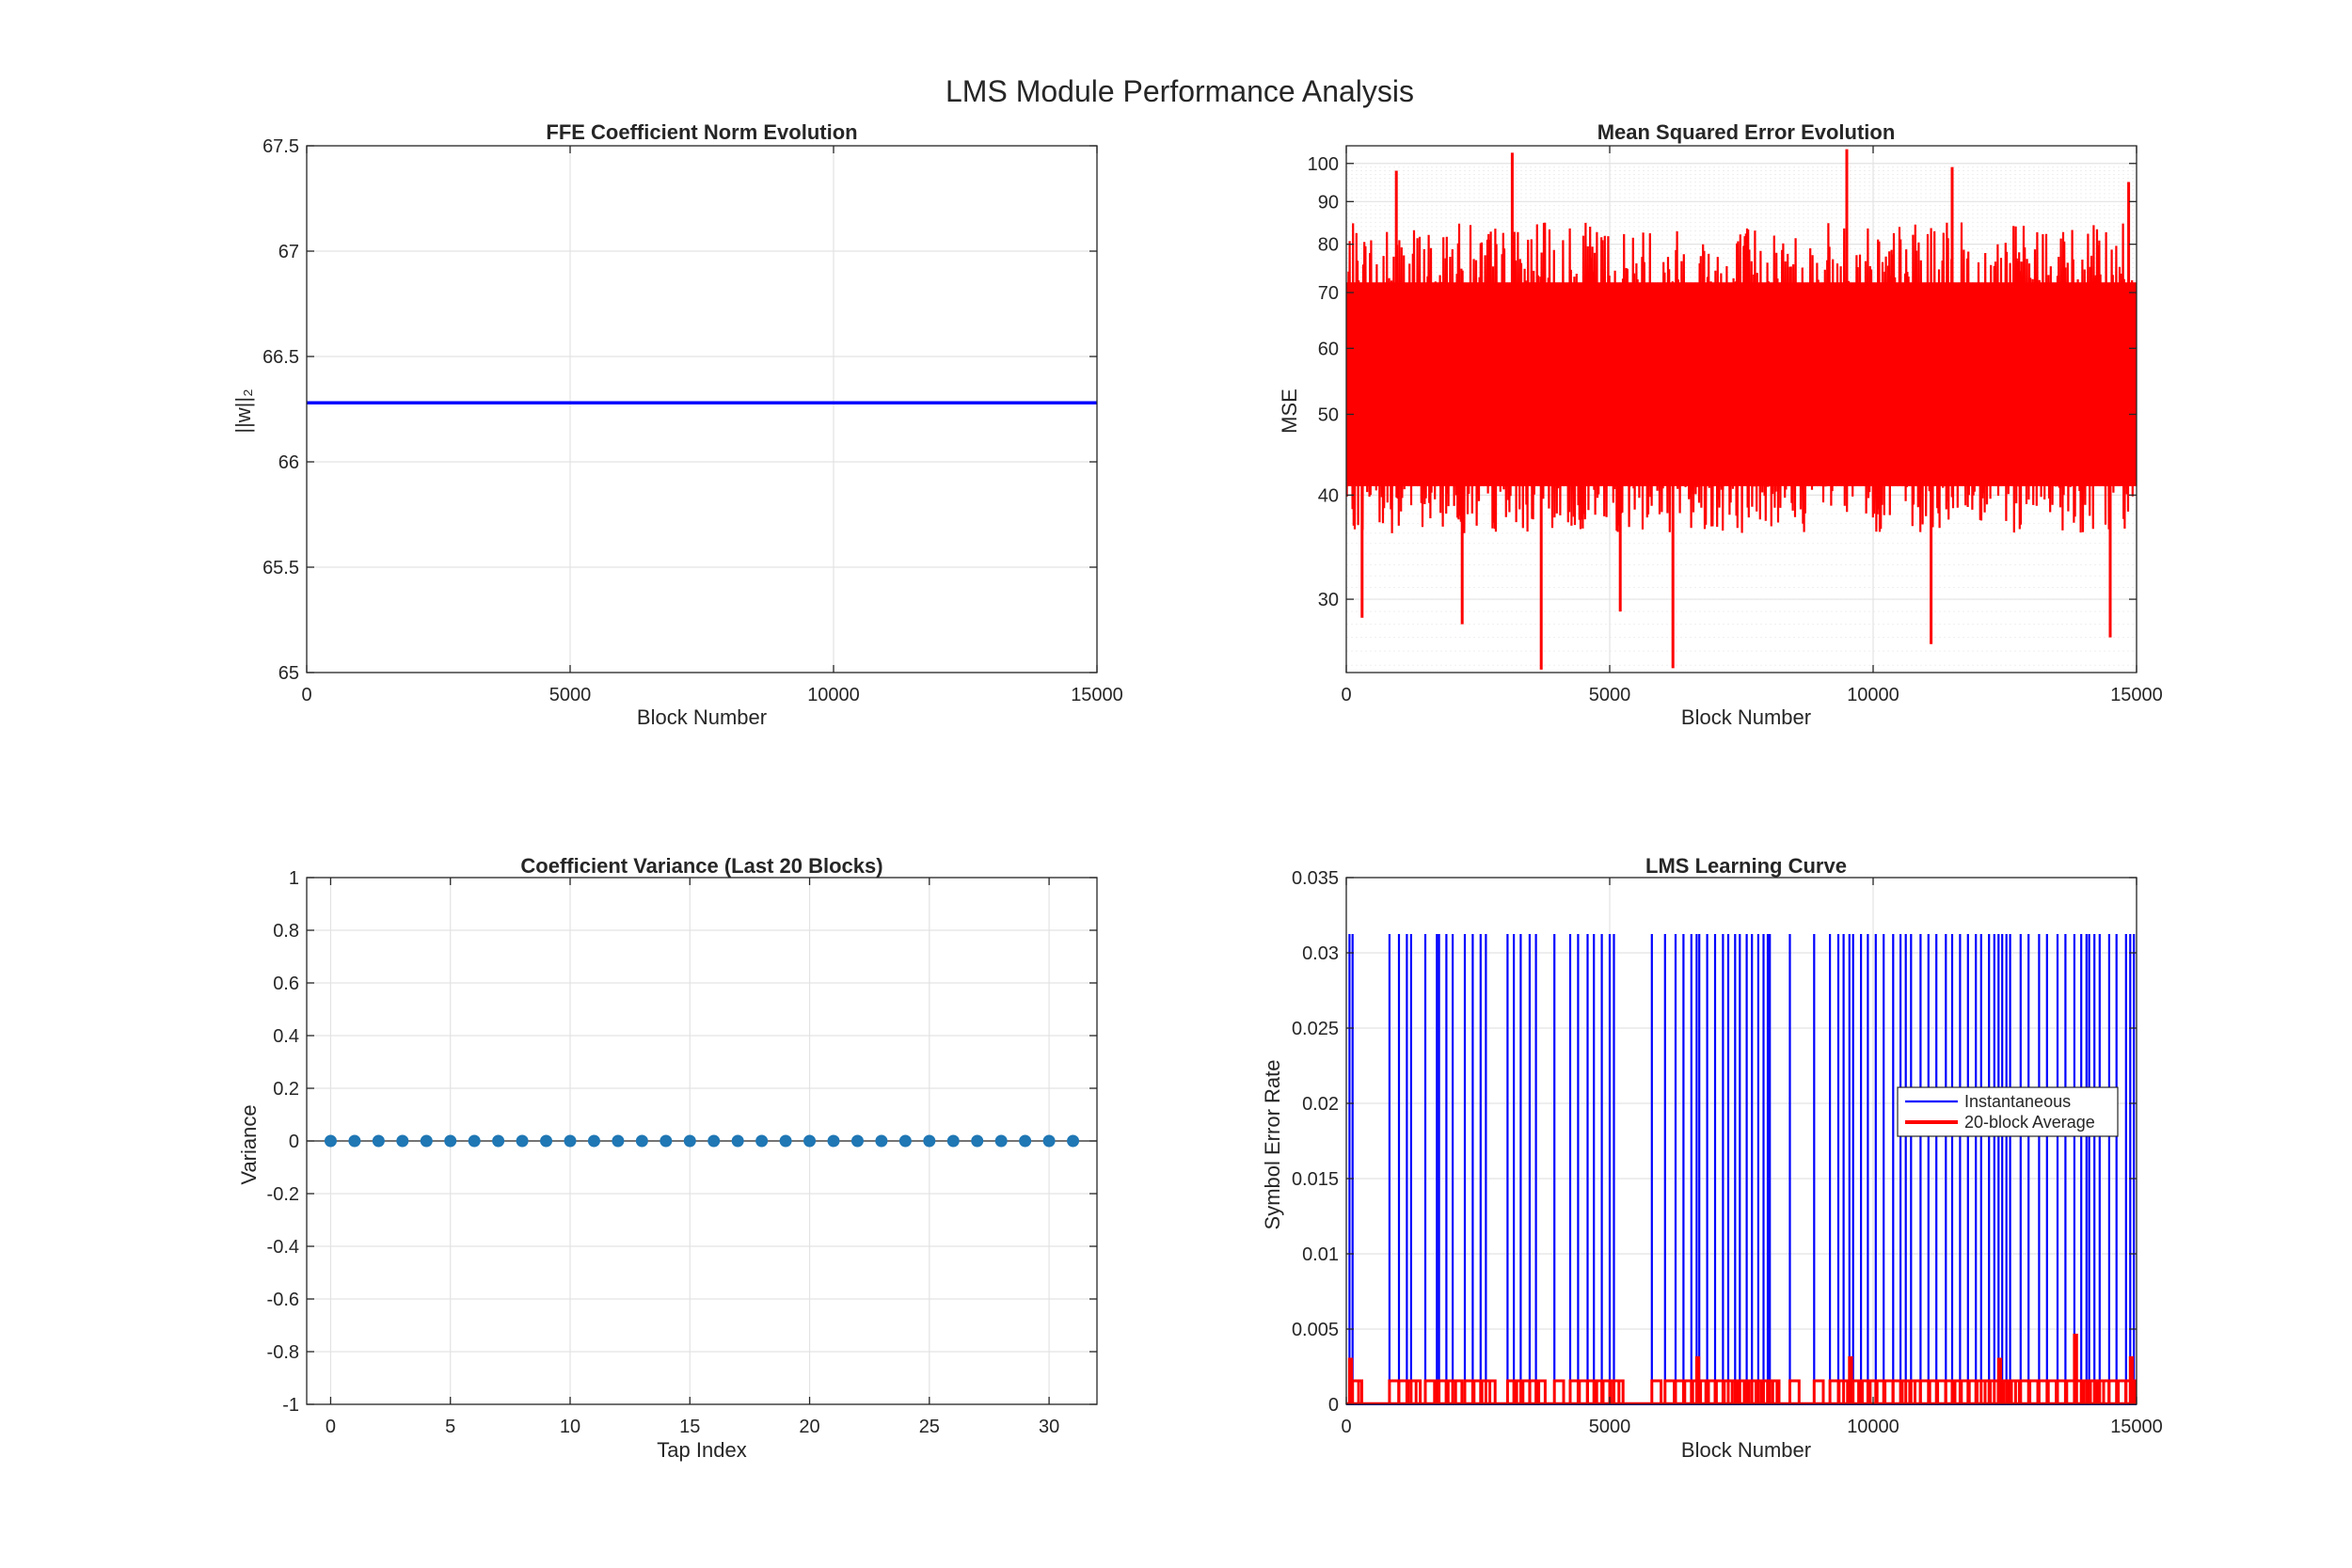 This screenshot has height=1568, width=2352. What do you see at coordinates (1328, 416) in the screenshot?
I see `y-tick-label: 50` at bounding box center [1328, 416].